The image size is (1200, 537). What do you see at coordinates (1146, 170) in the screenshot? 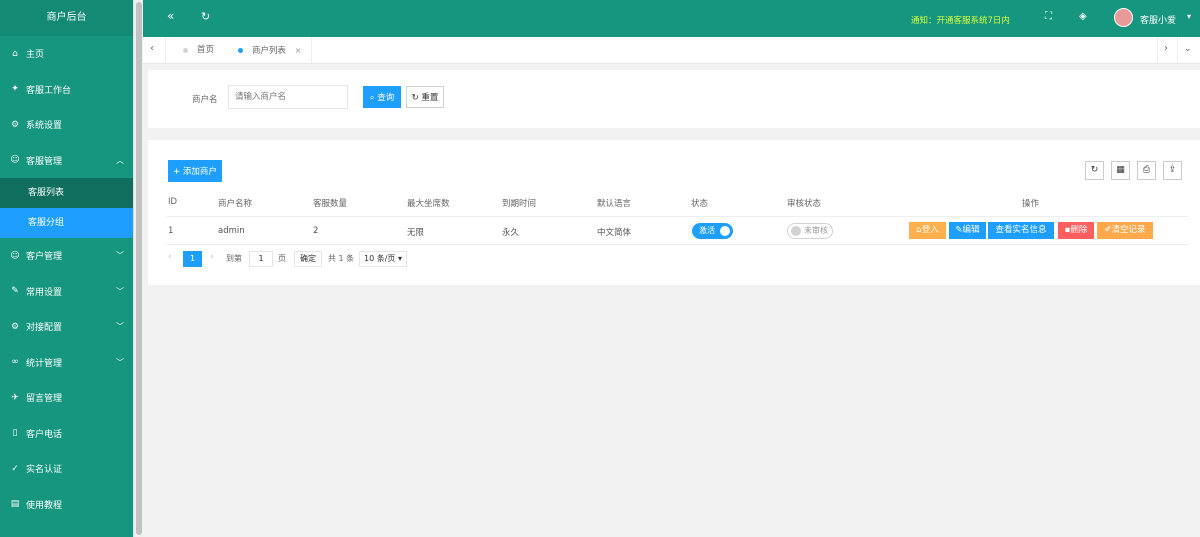
I see `print-icon: ⎙` at bounding box center [1146, 170].